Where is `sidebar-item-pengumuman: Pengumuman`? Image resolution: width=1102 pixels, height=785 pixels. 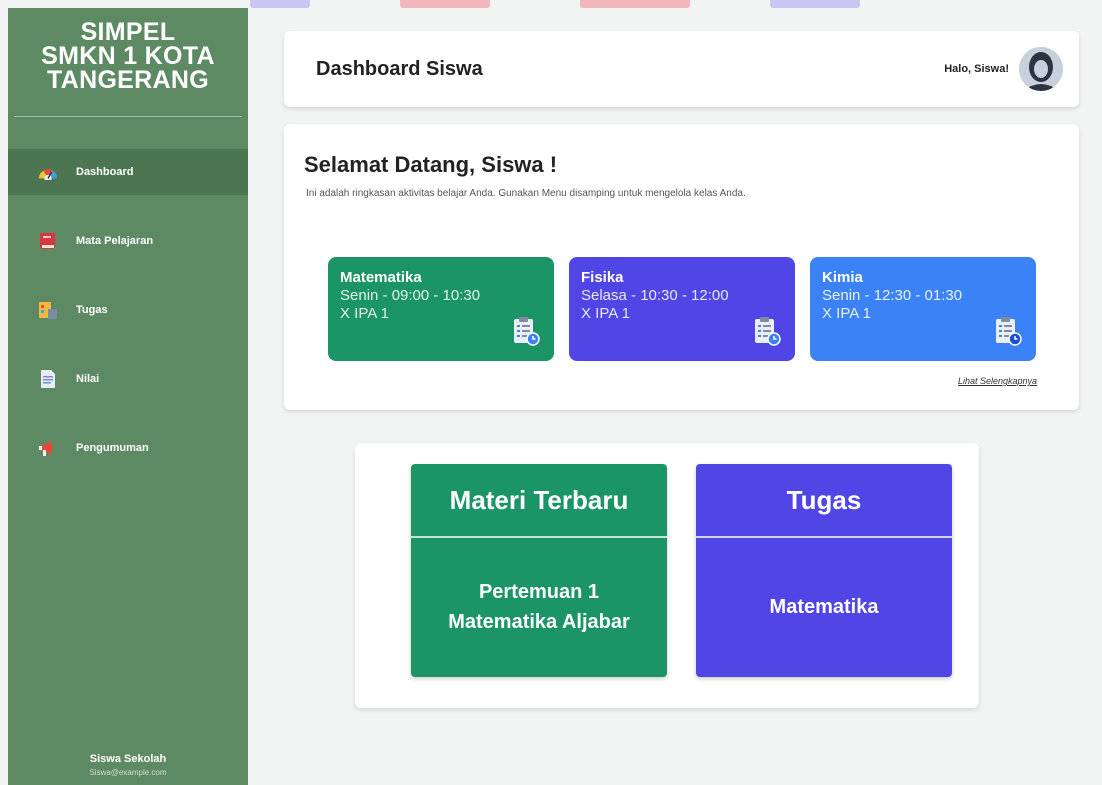
sidebar-item-pengumuman: Pengumuman is located at coordinates (128, 448).